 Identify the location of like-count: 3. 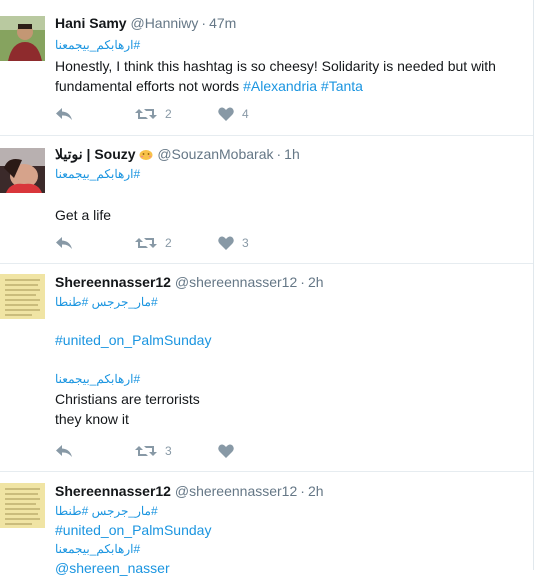
(245, 243).